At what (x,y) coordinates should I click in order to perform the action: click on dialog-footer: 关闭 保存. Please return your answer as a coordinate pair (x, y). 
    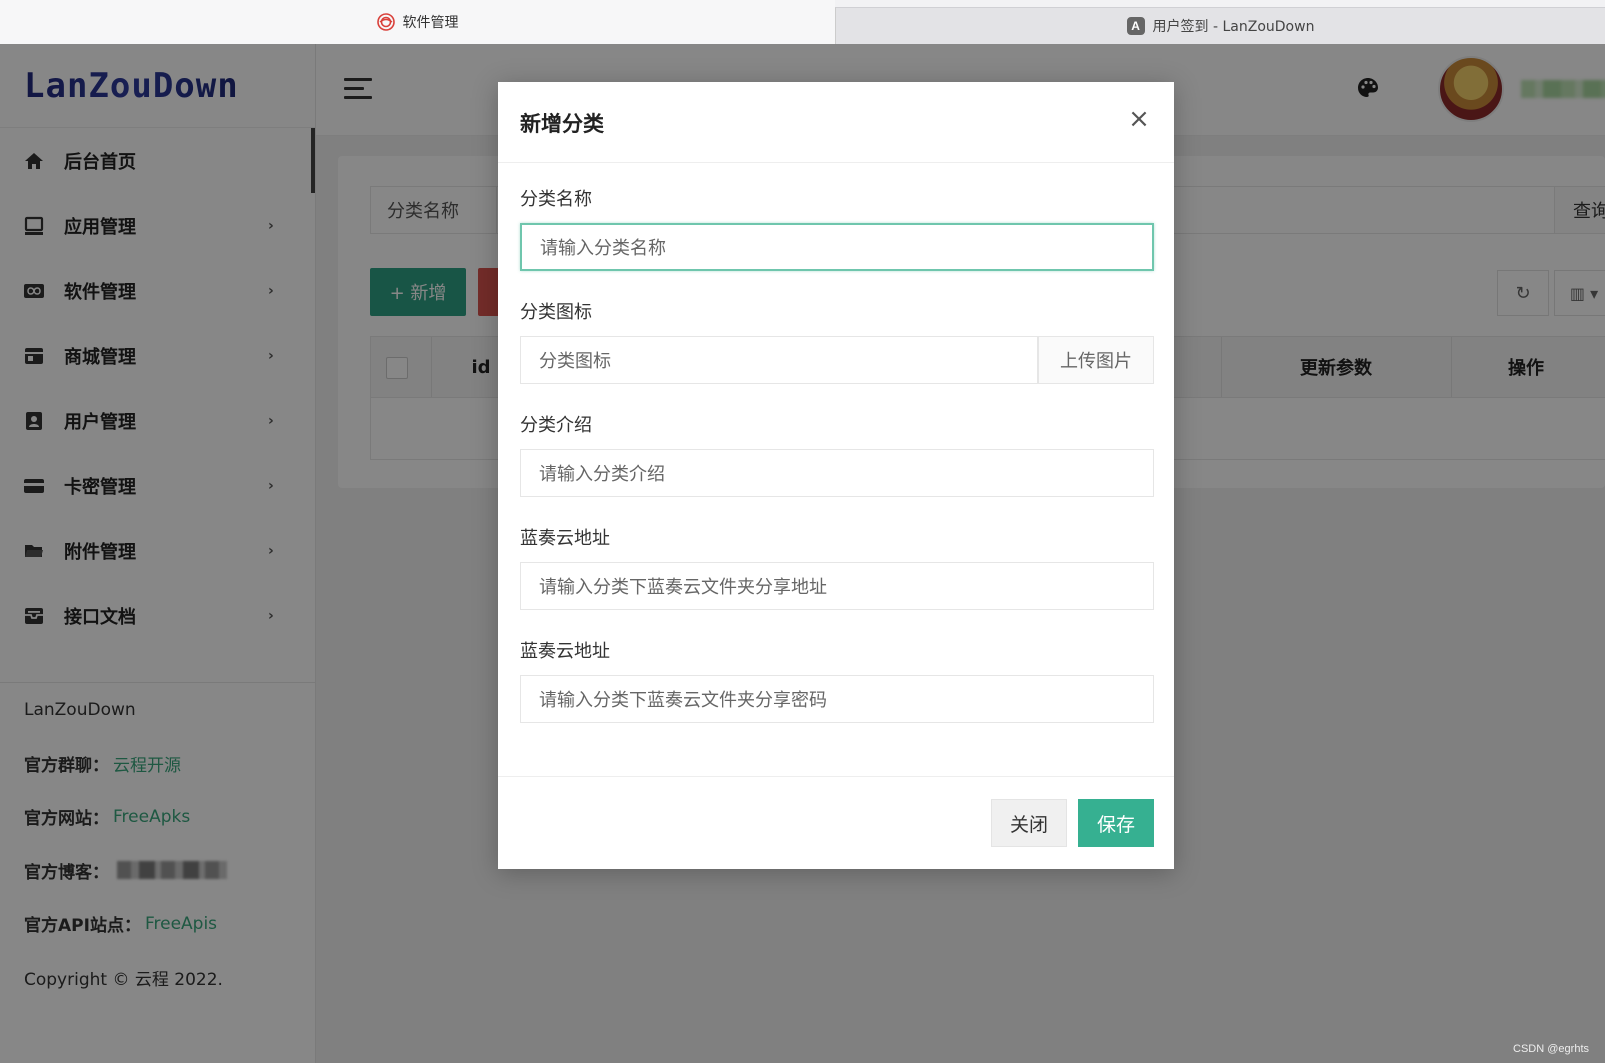
    Looking at the image, I should click on (836, 822).